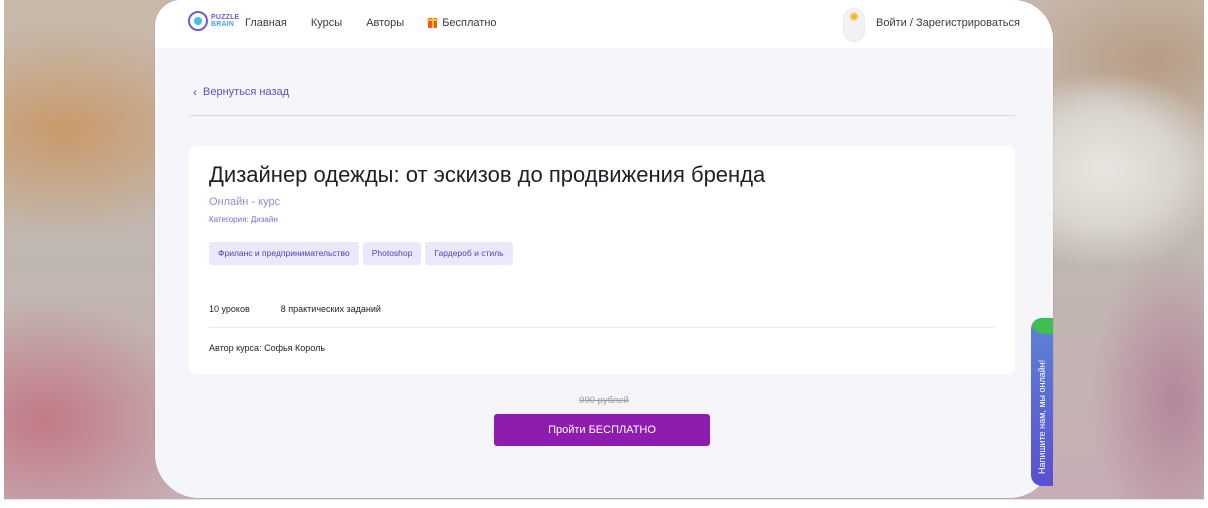  What do you see at coordinates (245, 202) in the screenshot?
I see `course-type: Онлайн - курс` at bounding box center [245, 202].